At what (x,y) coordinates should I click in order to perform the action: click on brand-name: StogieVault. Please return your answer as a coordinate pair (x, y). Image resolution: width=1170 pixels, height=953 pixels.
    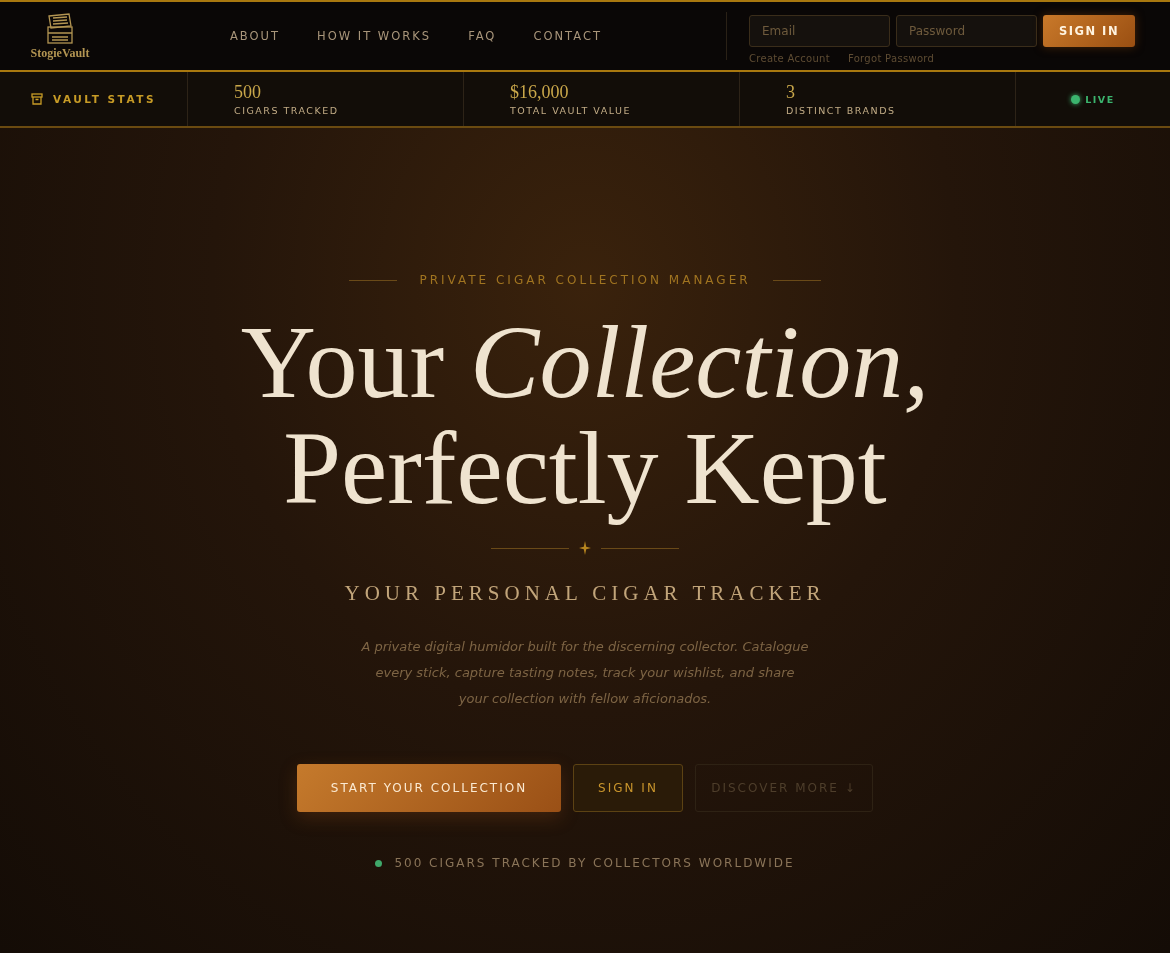
    Looking at the image, I should click on (60, 53).